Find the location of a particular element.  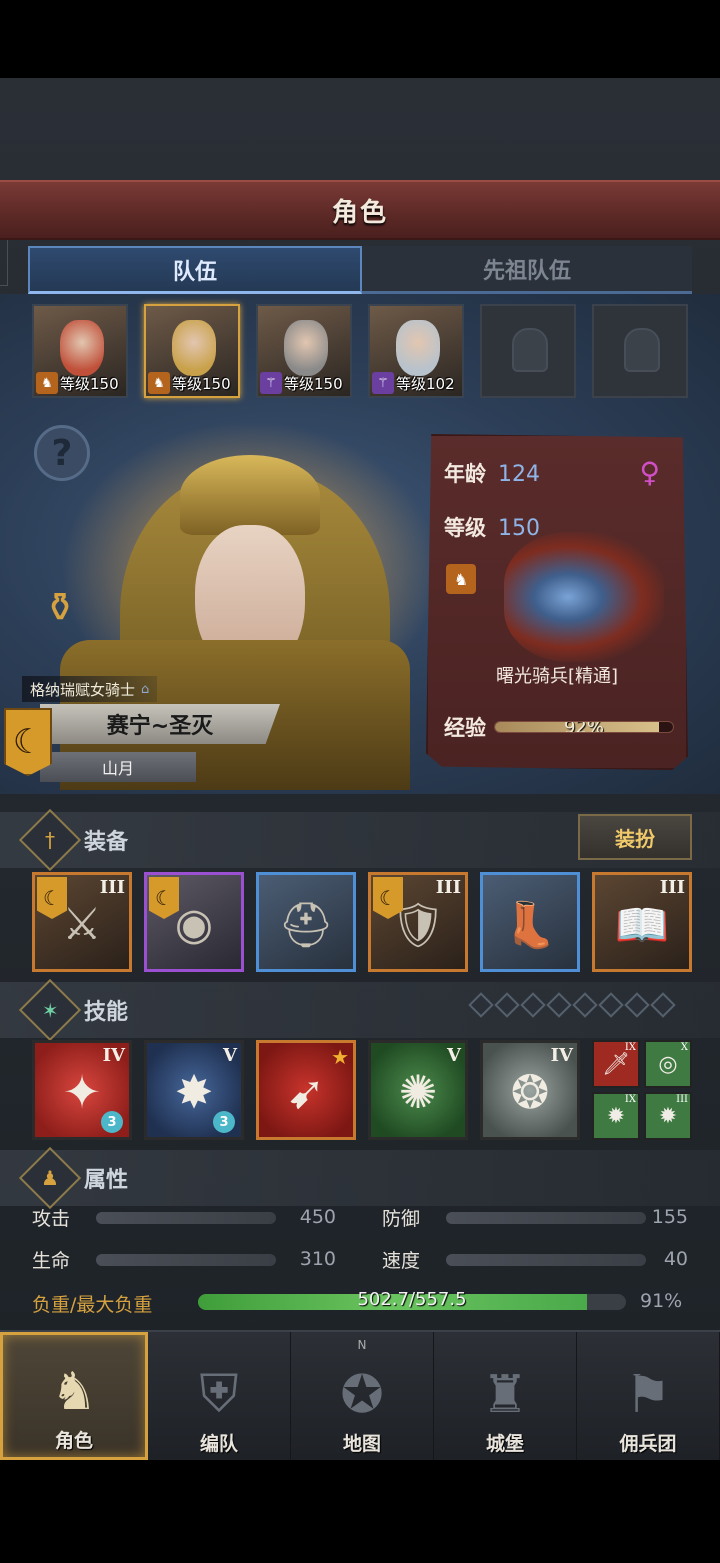

passive-skill-icon: 🗡 is located at coordinates (616, 1064).